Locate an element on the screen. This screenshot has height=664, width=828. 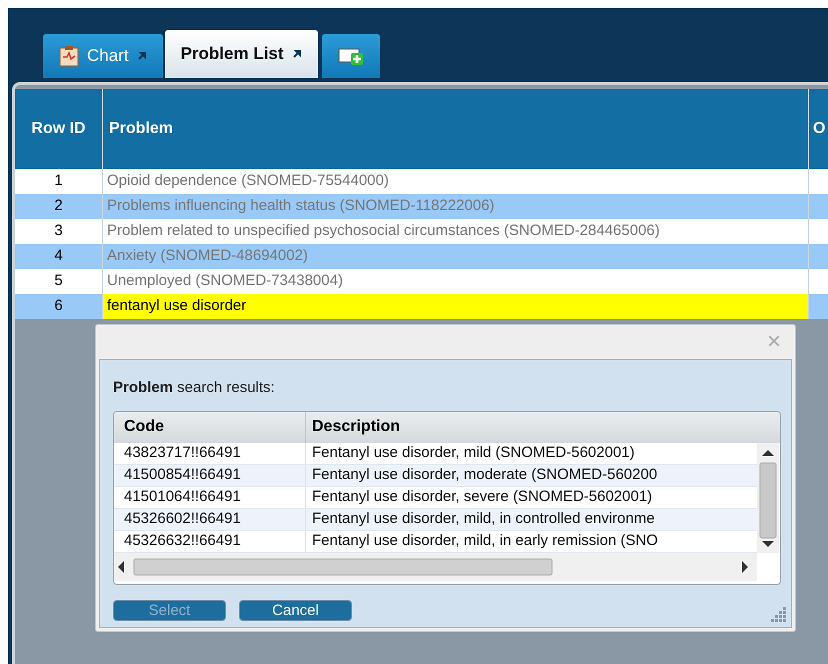
table-cell: Fentanyl use disorder, mild, in early remission (SNO is located at coordinates (531, 541).